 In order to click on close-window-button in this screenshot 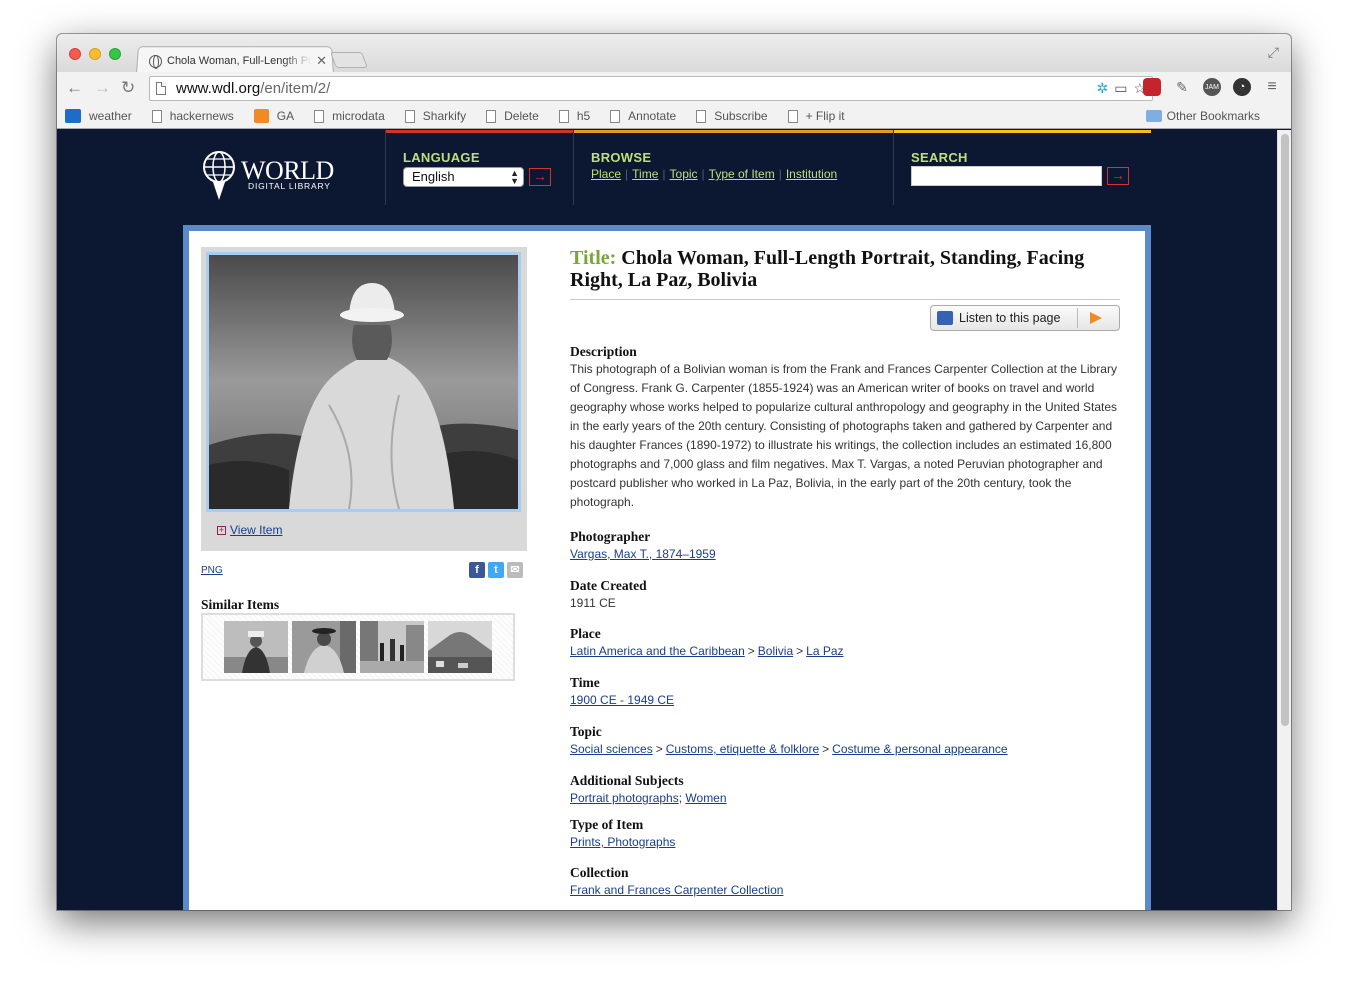, I will do `click(75, 54)`.